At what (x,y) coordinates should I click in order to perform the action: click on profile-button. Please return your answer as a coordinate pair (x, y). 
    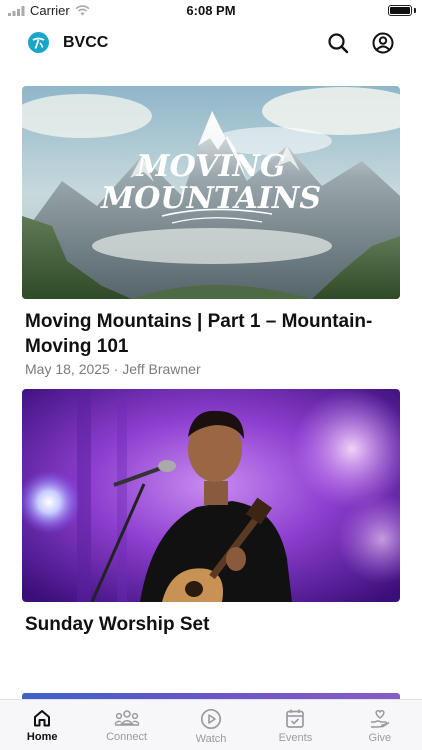
    Looking at the image, I should click on (383, 43).